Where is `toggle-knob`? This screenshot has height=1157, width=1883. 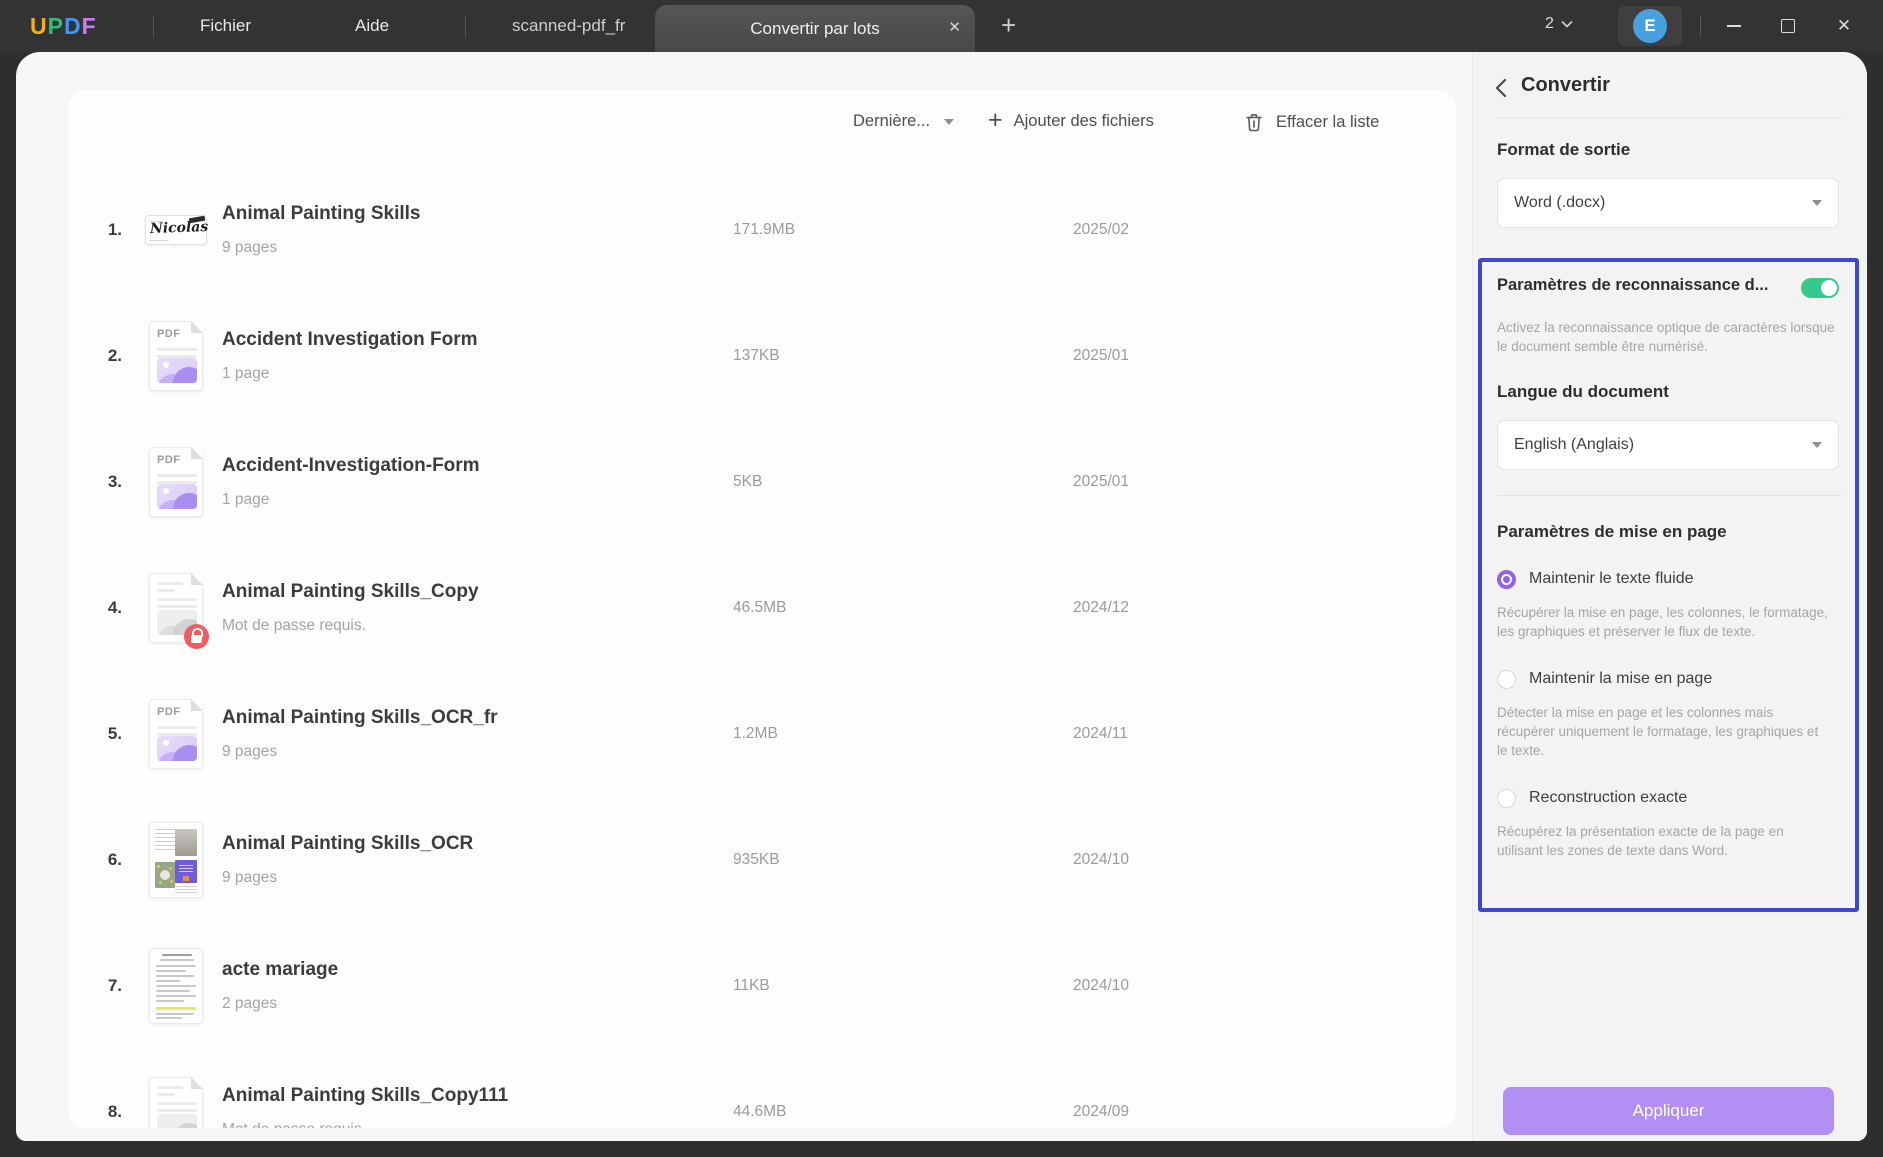 toggle-knob is located at coordinates (1829, 288).